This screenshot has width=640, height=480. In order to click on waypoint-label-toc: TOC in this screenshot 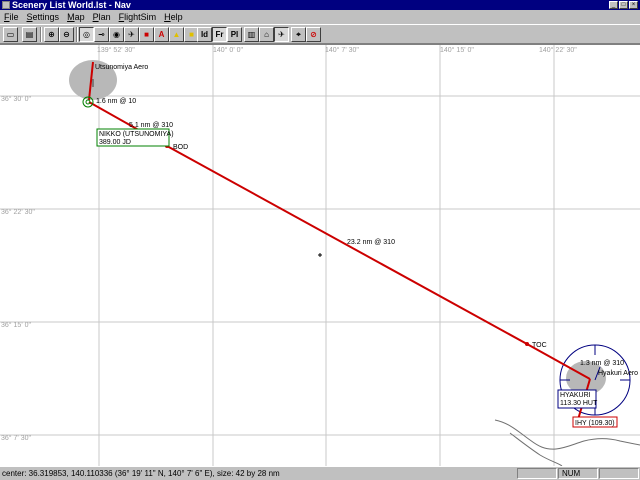, I will do `click(539, 345)`.